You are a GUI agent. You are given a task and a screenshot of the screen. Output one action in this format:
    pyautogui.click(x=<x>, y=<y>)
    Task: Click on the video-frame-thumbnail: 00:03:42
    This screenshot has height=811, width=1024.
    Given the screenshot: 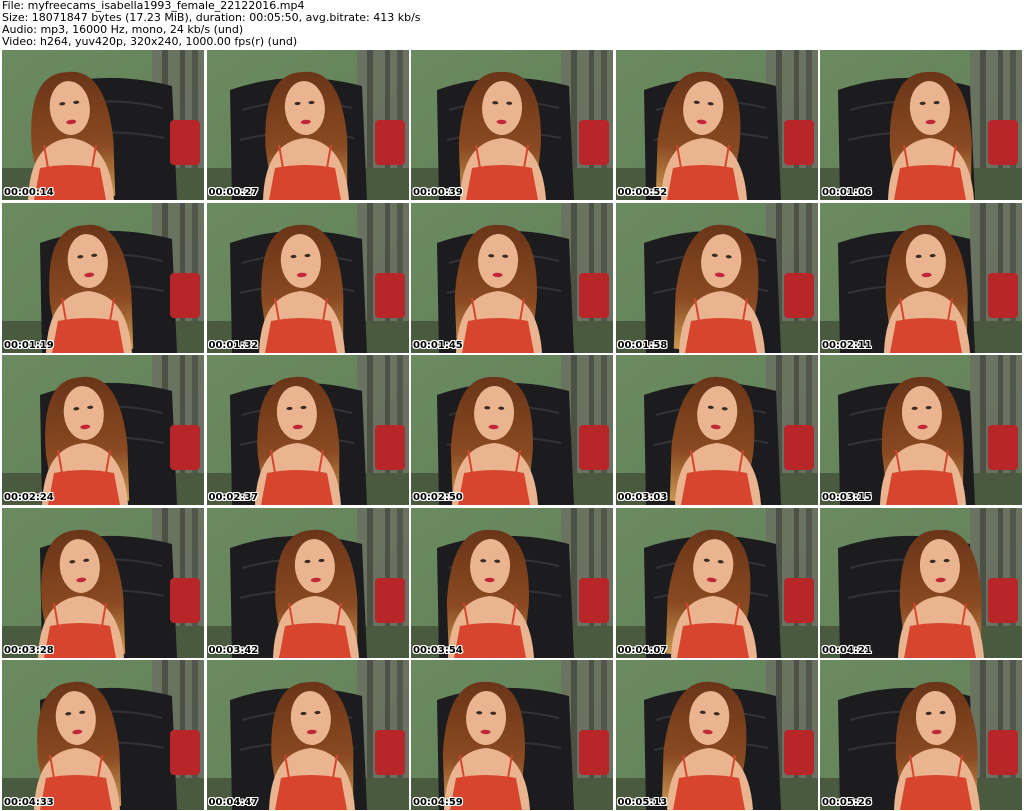 What is the action you would take?
    pyautogui.click(x=307, y=582)
    